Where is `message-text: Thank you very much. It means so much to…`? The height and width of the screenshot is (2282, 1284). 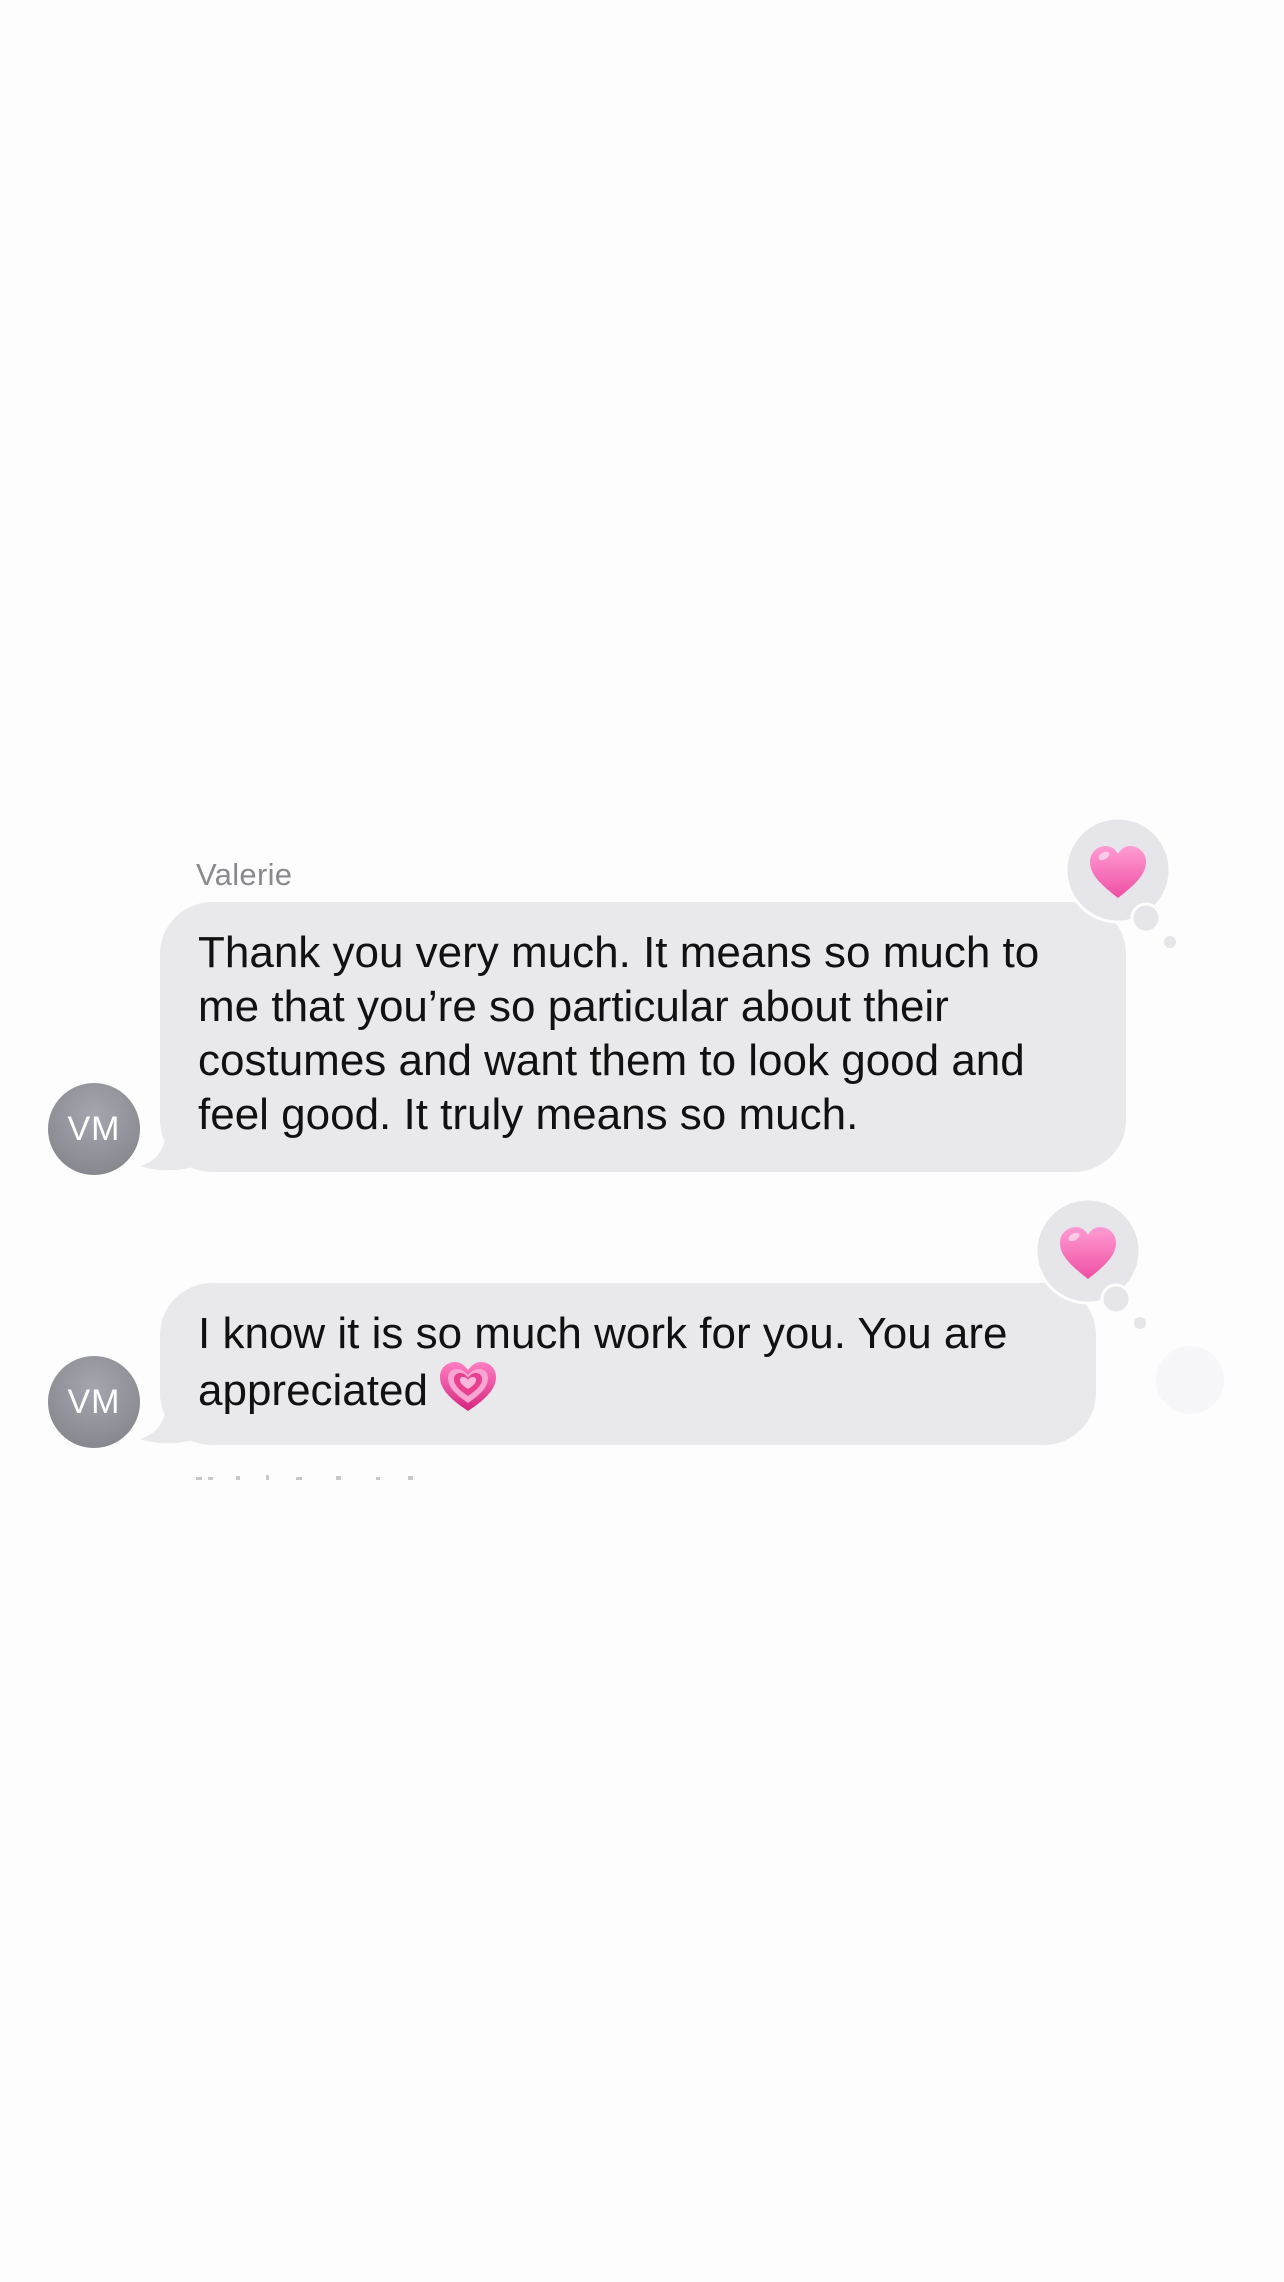 message-text: Thank you very much. It means so much to… is located at coordinates (619, 1033).